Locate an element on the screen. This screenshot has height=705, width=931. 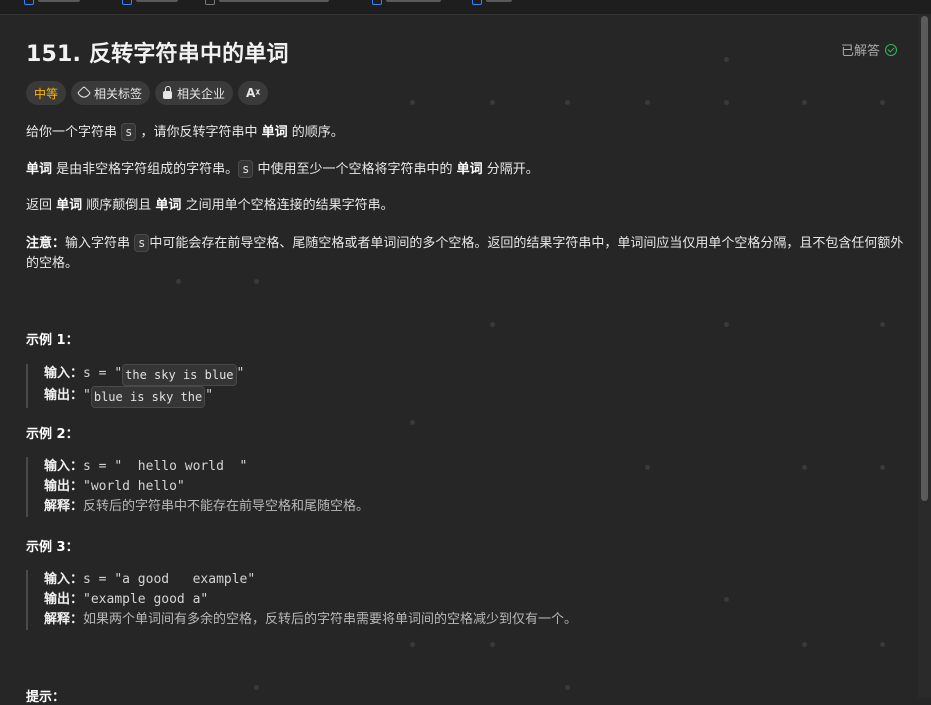
difficulty-badge: 中等 is located at coordinates (46, 93).